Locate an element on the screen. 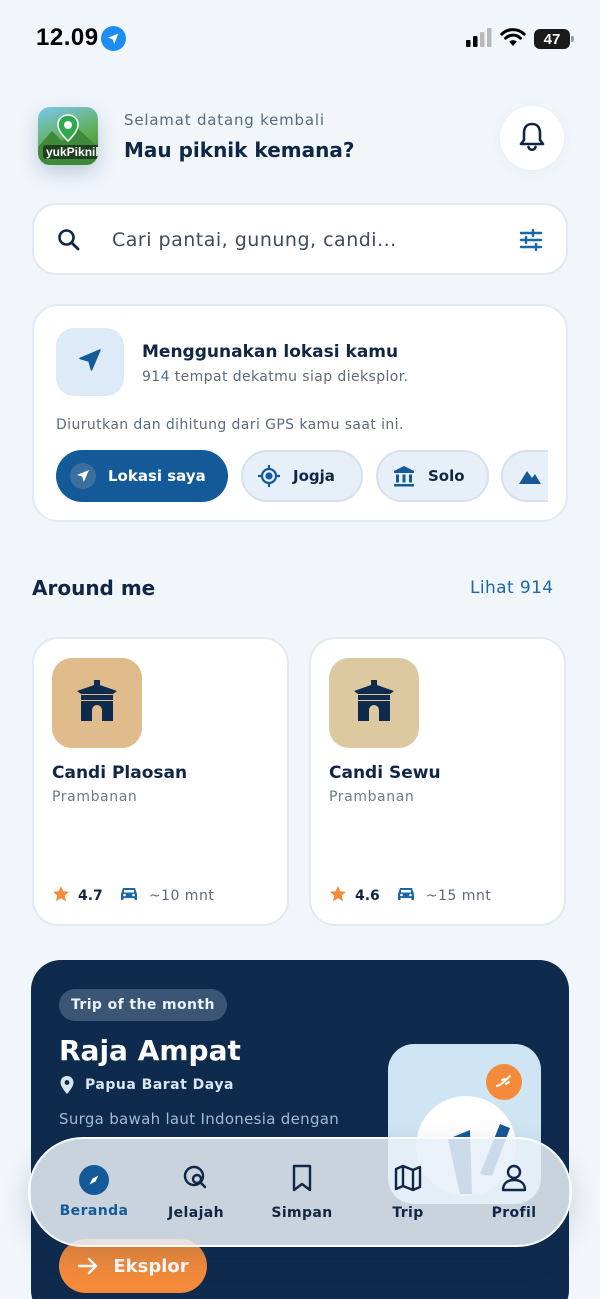 This screenshot has width=600, height=1299. trip-location: Papua Barat Daya is located at coordinates (146, 1085).